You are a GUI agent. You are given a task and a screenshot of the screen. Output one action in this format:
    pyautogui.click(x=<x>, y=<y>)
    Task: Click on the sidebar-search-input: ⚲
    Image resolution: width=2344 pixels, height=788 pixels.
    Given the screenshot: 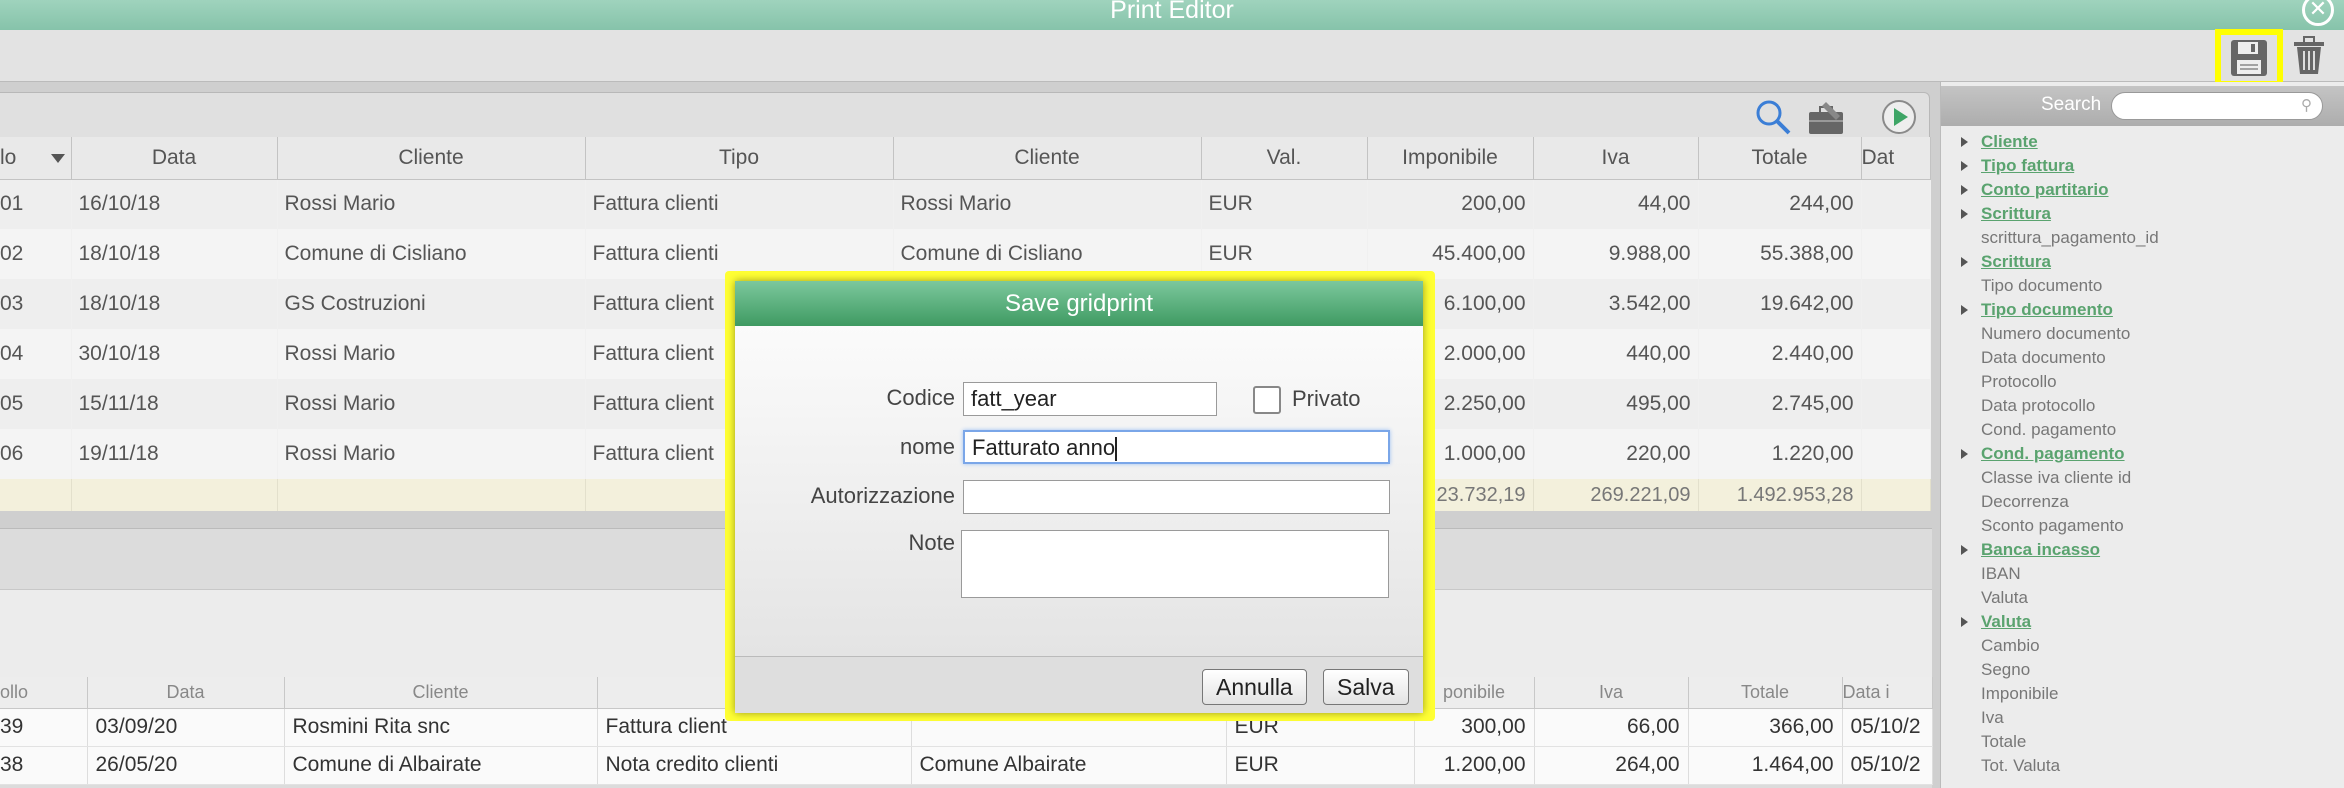 What is the action you would take?
    pyautogui.click(x=2217, y=106)
    